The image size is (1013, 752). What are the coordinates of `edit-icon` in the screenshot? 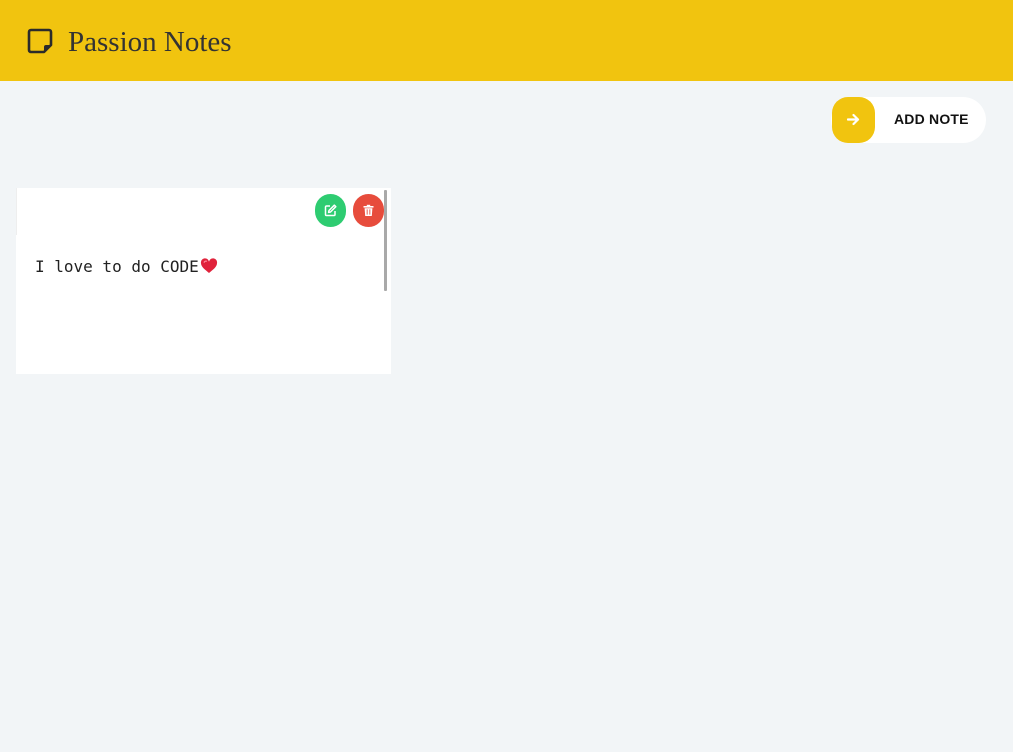 It's located at (330, 210).